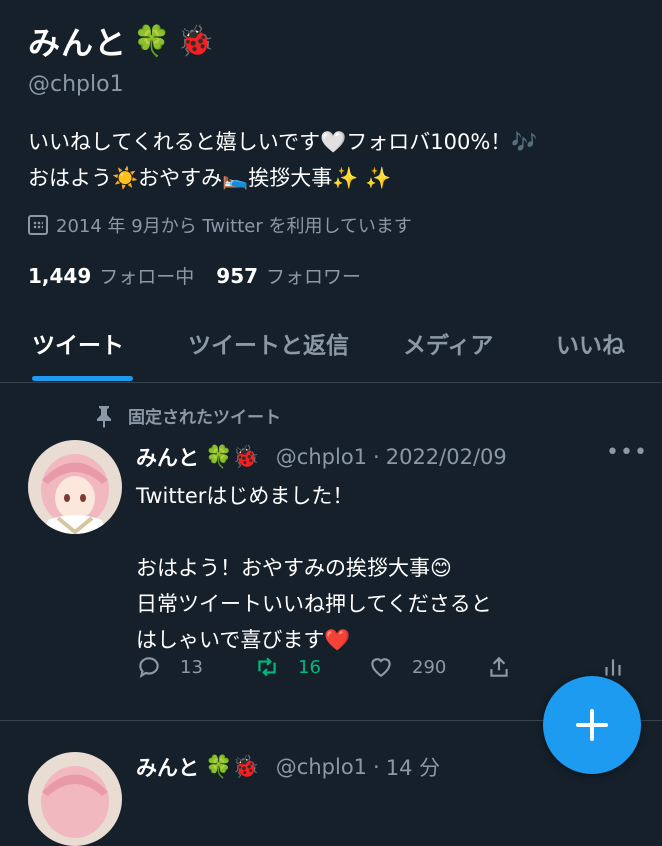 Image resolution: width=662 pixels, height=846 pixels. I want to click on share-icon, so click(499, 666).